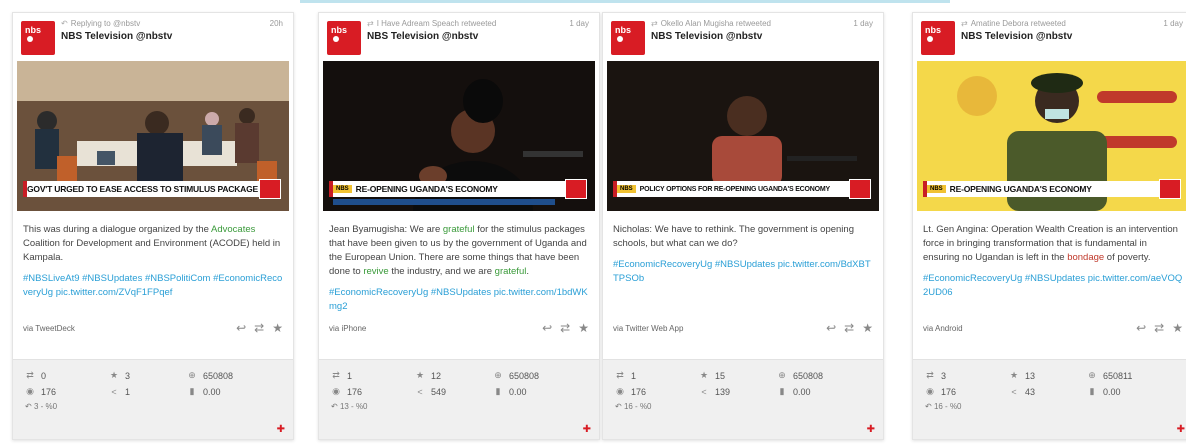 Image resolution: width=1186 pixels, height=444 pixels. What do you see at coordinates (218, 375) in the screenshot?
I see `follower-count: 650808` at bounding box center [218, 375].